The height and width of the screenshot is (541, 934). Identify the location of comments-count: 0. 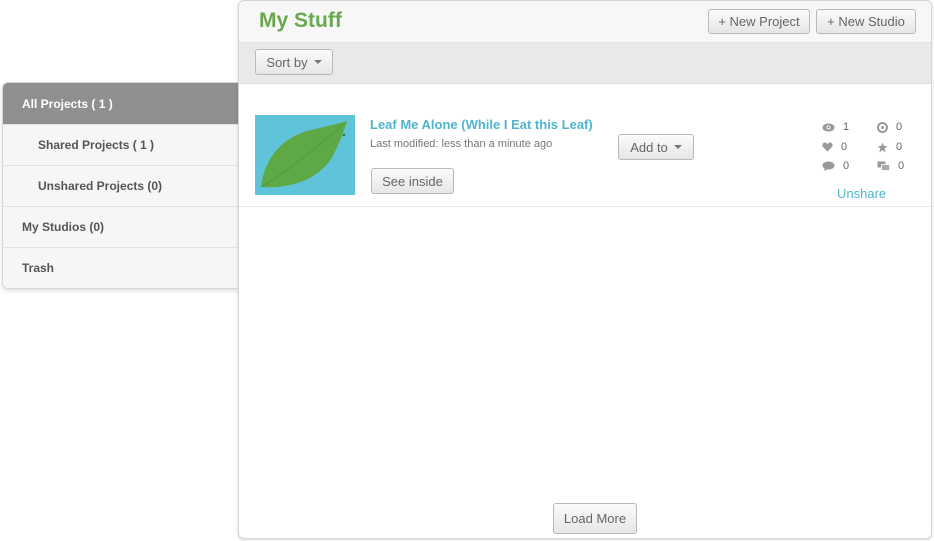
(846, 166).